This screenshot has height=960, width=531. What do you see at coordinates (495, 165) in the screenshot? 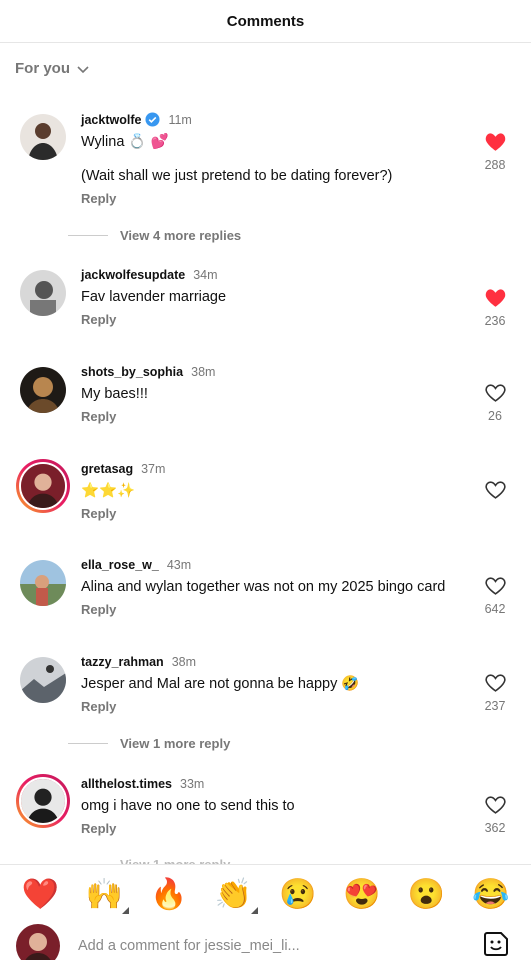
I see `like-count: 288` at bounding box center [495, 165].